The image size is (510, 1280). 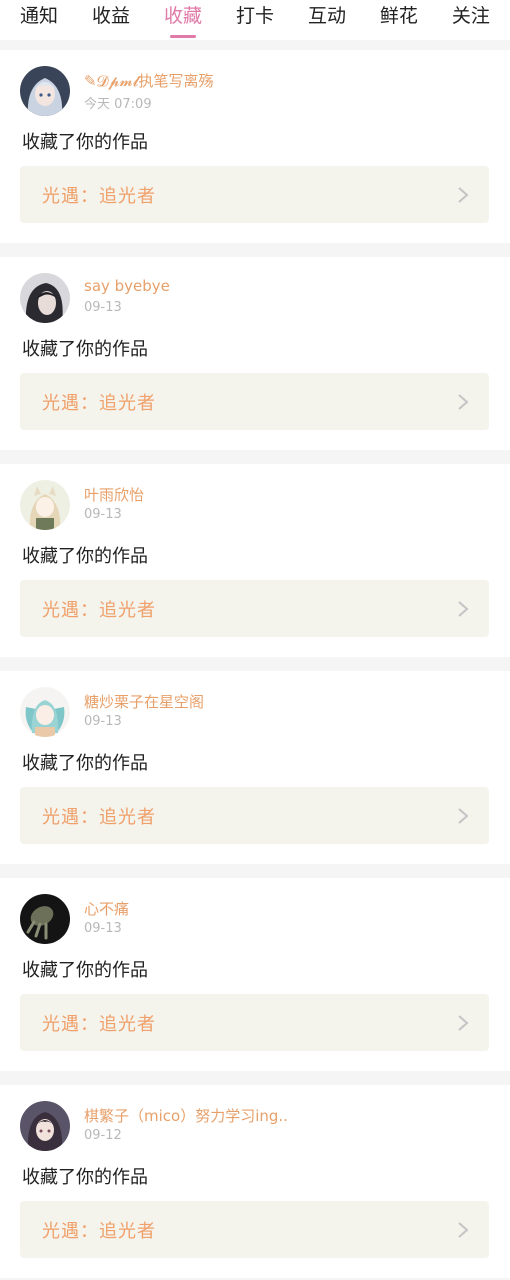 I want to click on username: 叶雨欣怡, so click(x=114, y=494).